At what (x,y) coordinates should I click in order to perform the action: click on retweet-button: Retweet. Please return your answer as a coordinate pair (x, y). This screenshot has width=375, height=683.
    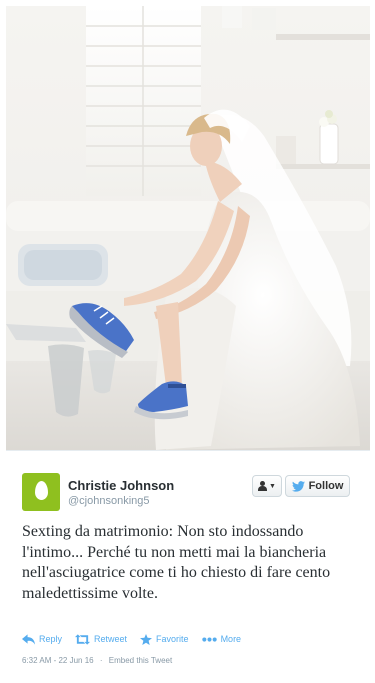
    Looking at the image, I should click on (101, 639).